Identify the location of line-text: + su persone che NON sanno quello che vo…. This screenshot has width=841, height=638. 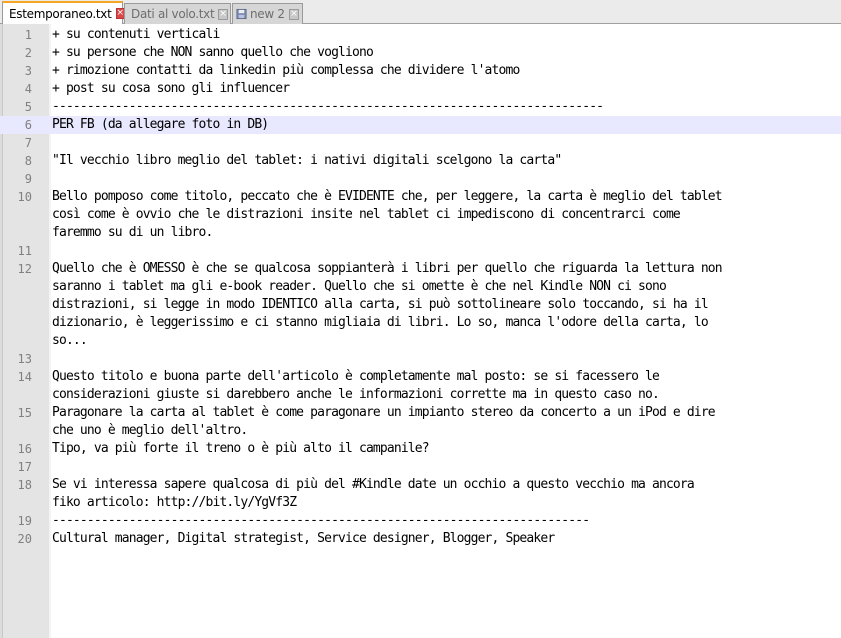
(213, 53).